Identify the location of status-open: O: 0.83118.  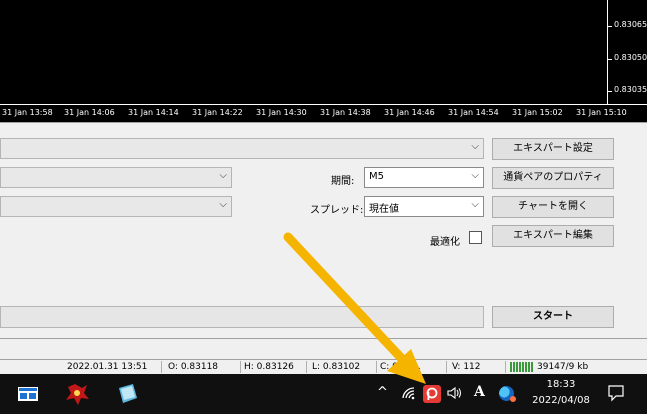
(193, 367).